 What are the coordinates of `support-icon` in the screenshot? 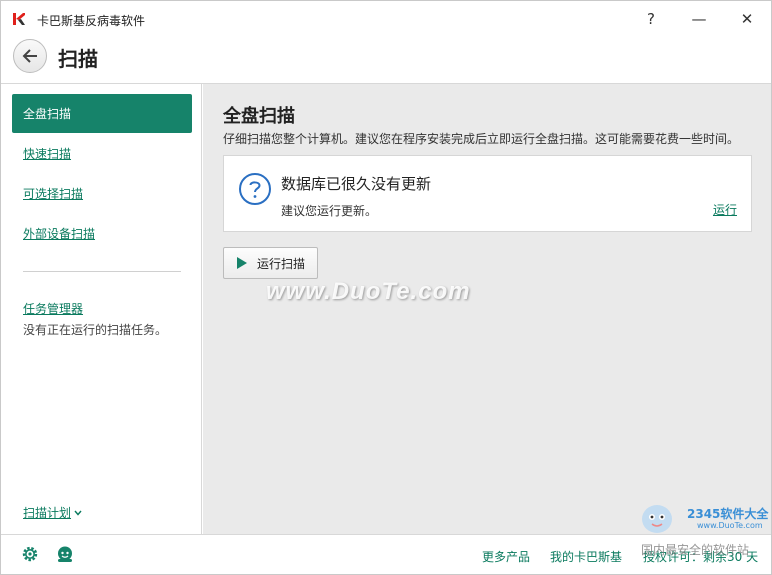 It's located at (65, 554).